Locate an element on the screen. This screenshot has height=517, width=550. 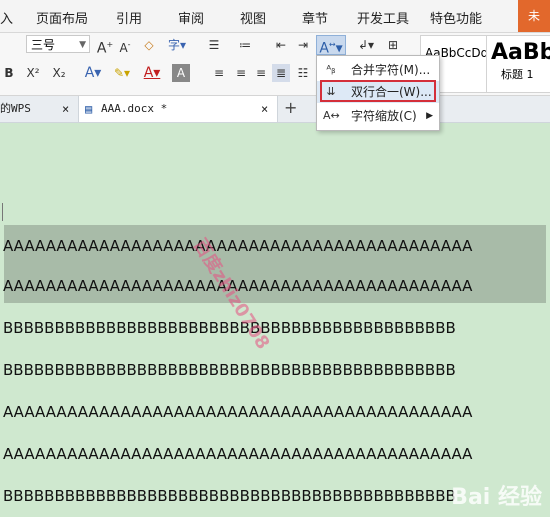
subscript-icon: X₂ is located at coordinates (59, 73).